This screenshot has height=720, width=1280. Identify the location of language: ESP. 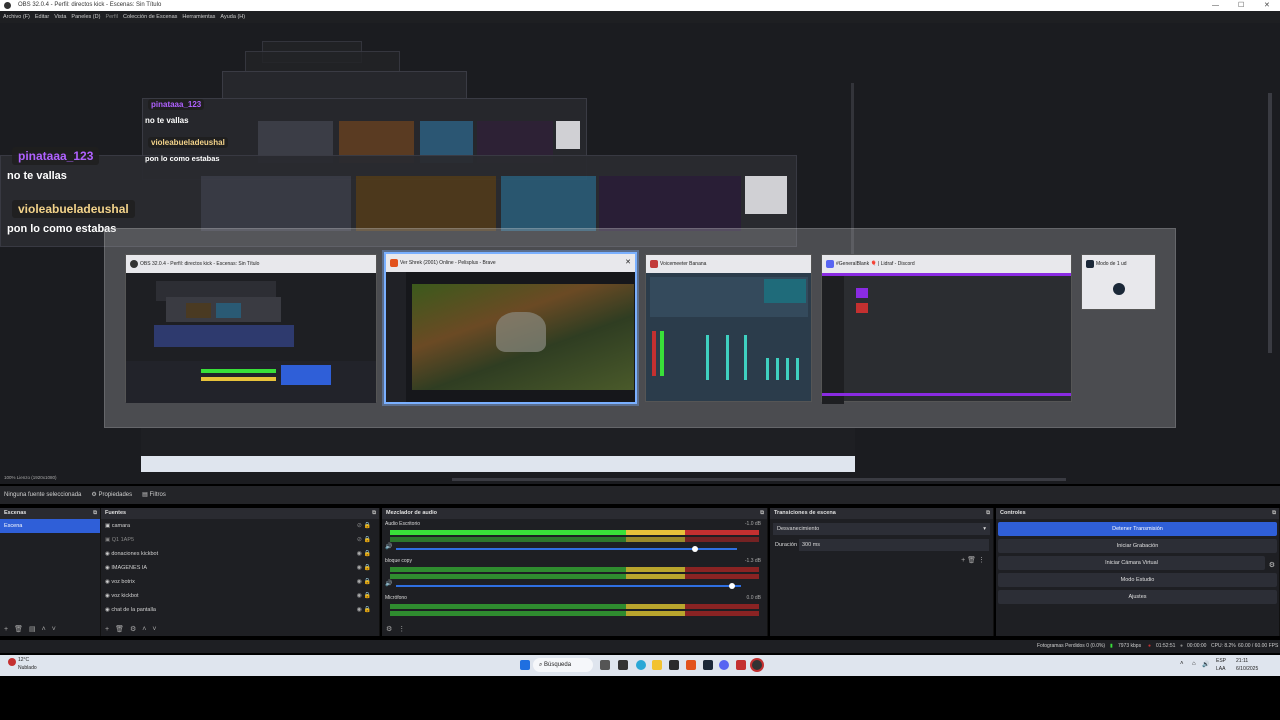
(1221, 661).